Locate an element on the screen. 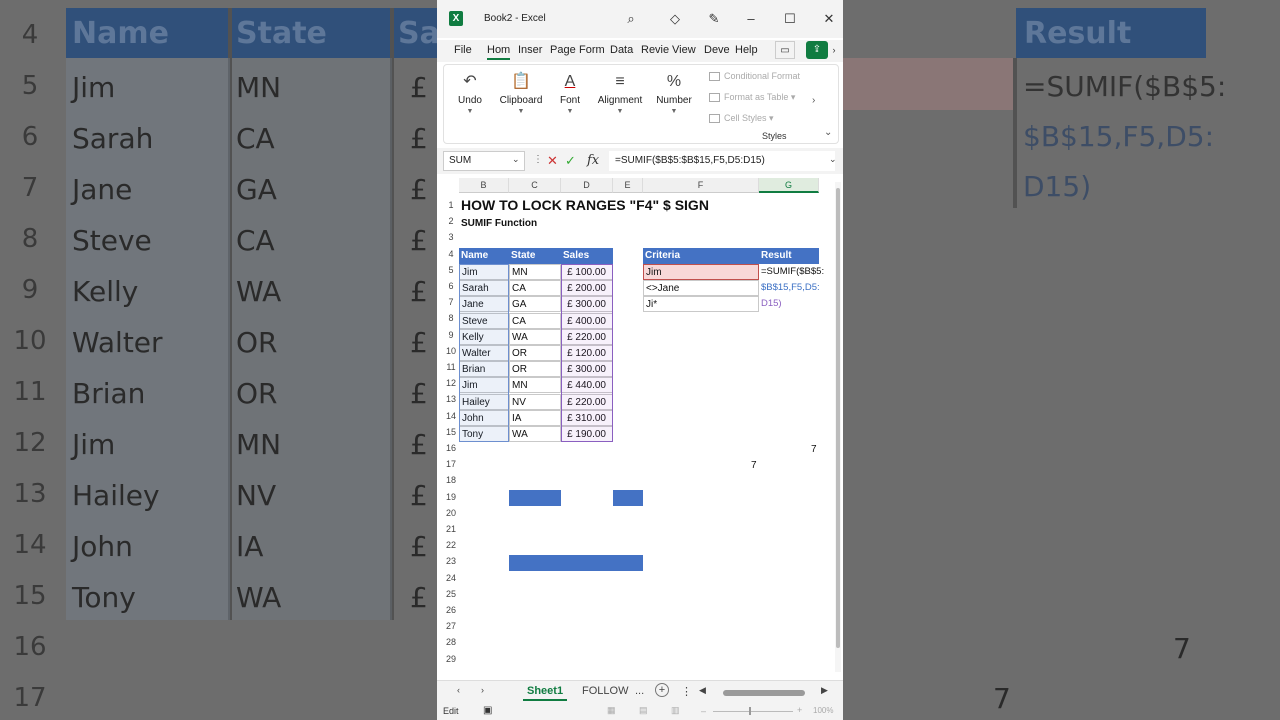 This screenshot has height=720, width=1280. criteria-header: Criteria is located at coordinates (701, 256).